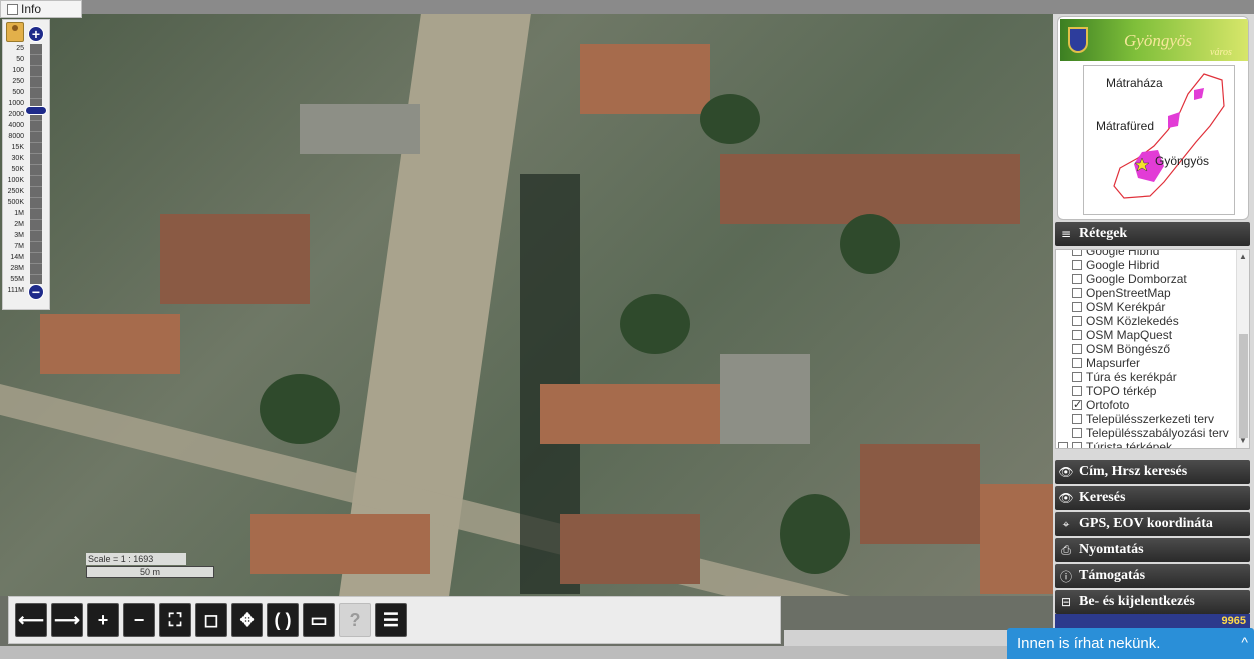 The height and width of the screenshot is (659, 1254). I want to click on layer-item: OSM Kerékpár, so click(1147, 307).